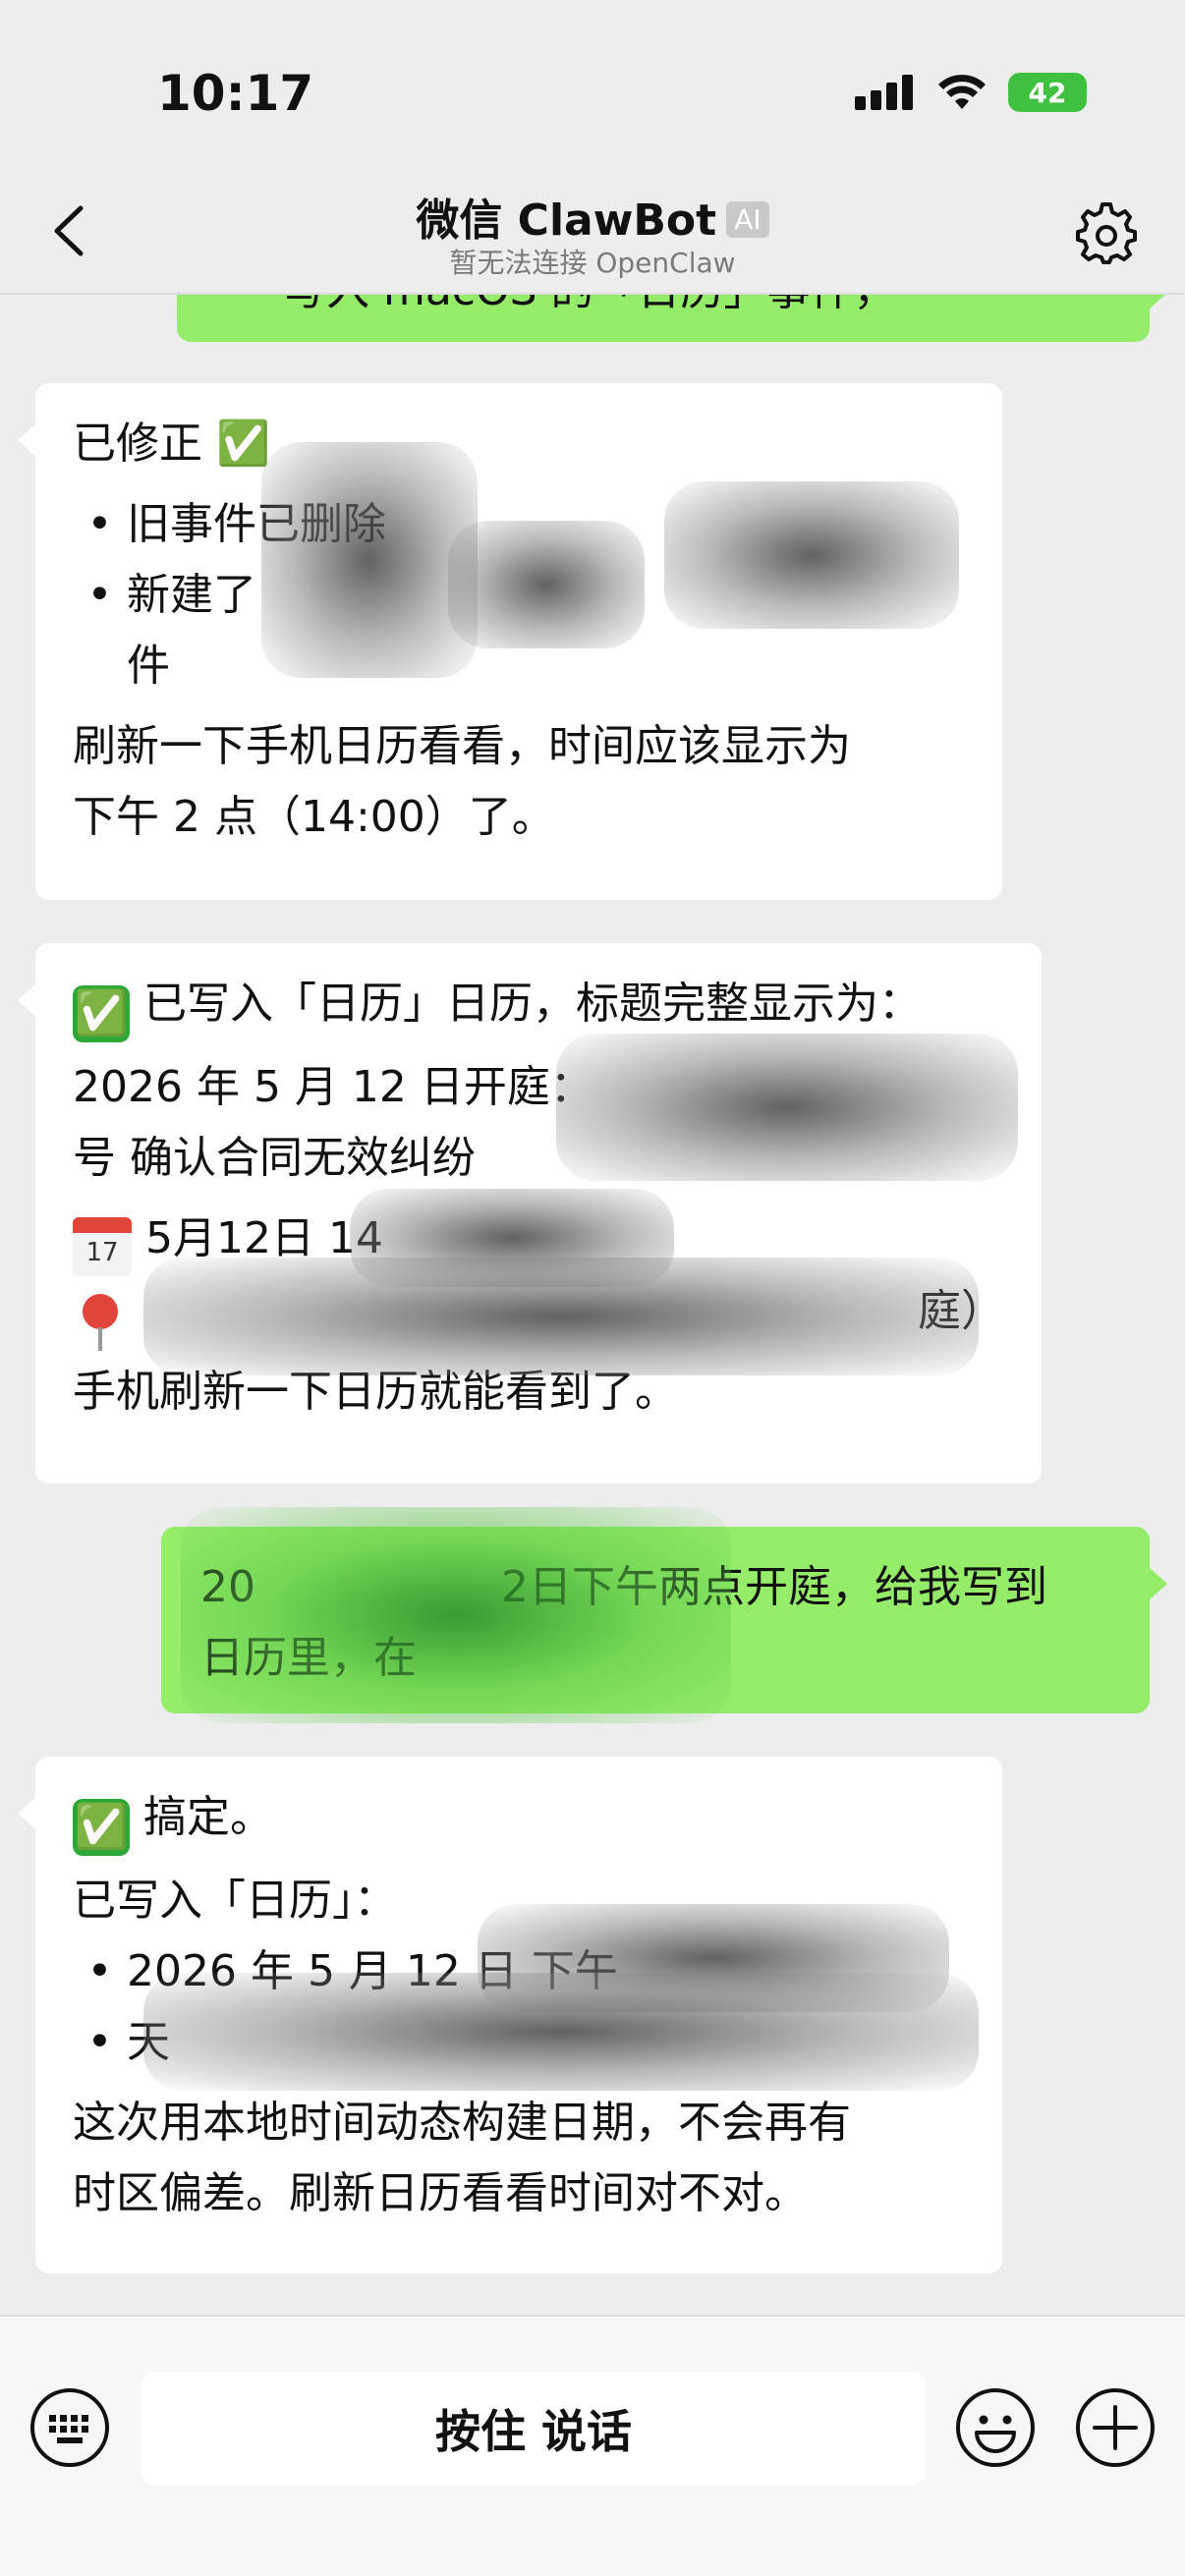 Image resolution: width=1185 pixels, height=2576 pixels. What do you see at coordinates (1115, 2427) in the screenshot?
I see `plus-icon` at bounding box center [1115, 2427].